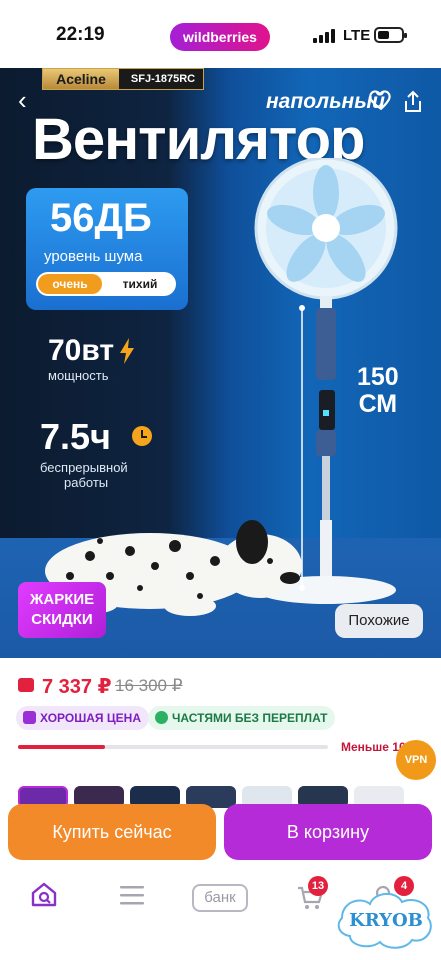  What do you see at coordinates (22, 100) in the screenshot?
I see `back-arrow-icon: ‹` at bounding box center [22, 100].